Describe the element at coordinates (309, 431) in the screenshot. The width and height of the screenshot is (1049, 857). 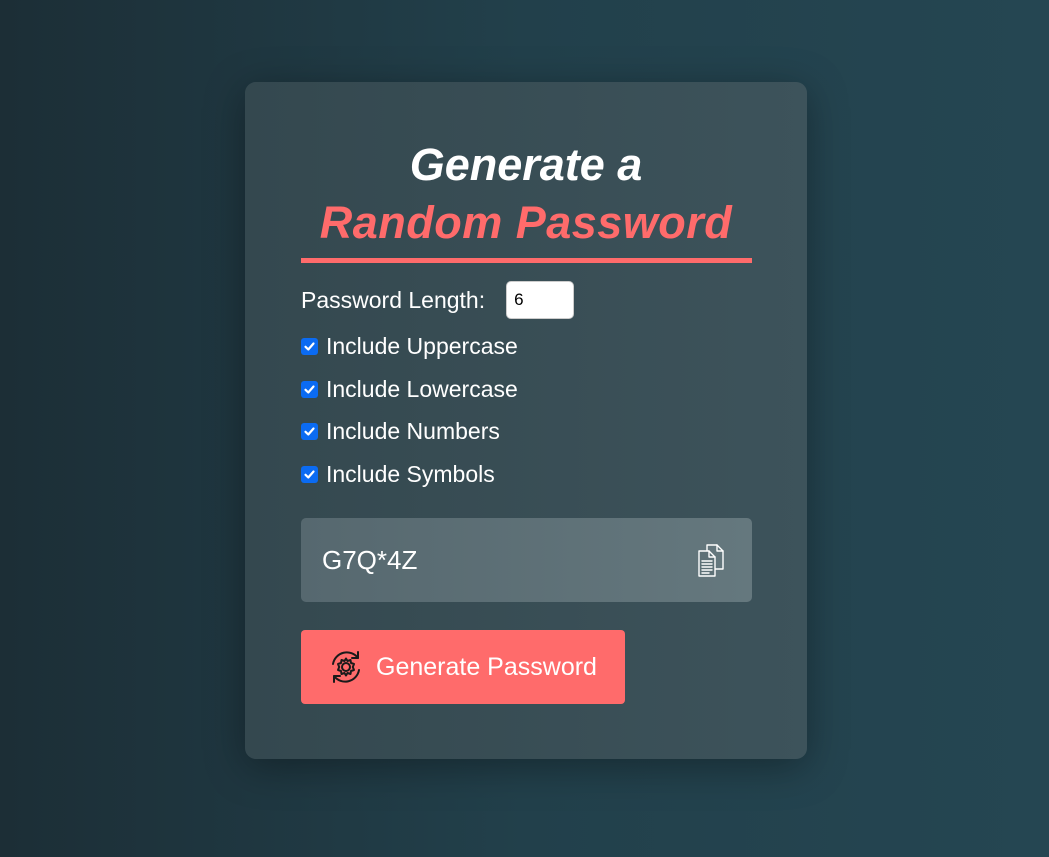
I see `numbers-checkbox` at that location.